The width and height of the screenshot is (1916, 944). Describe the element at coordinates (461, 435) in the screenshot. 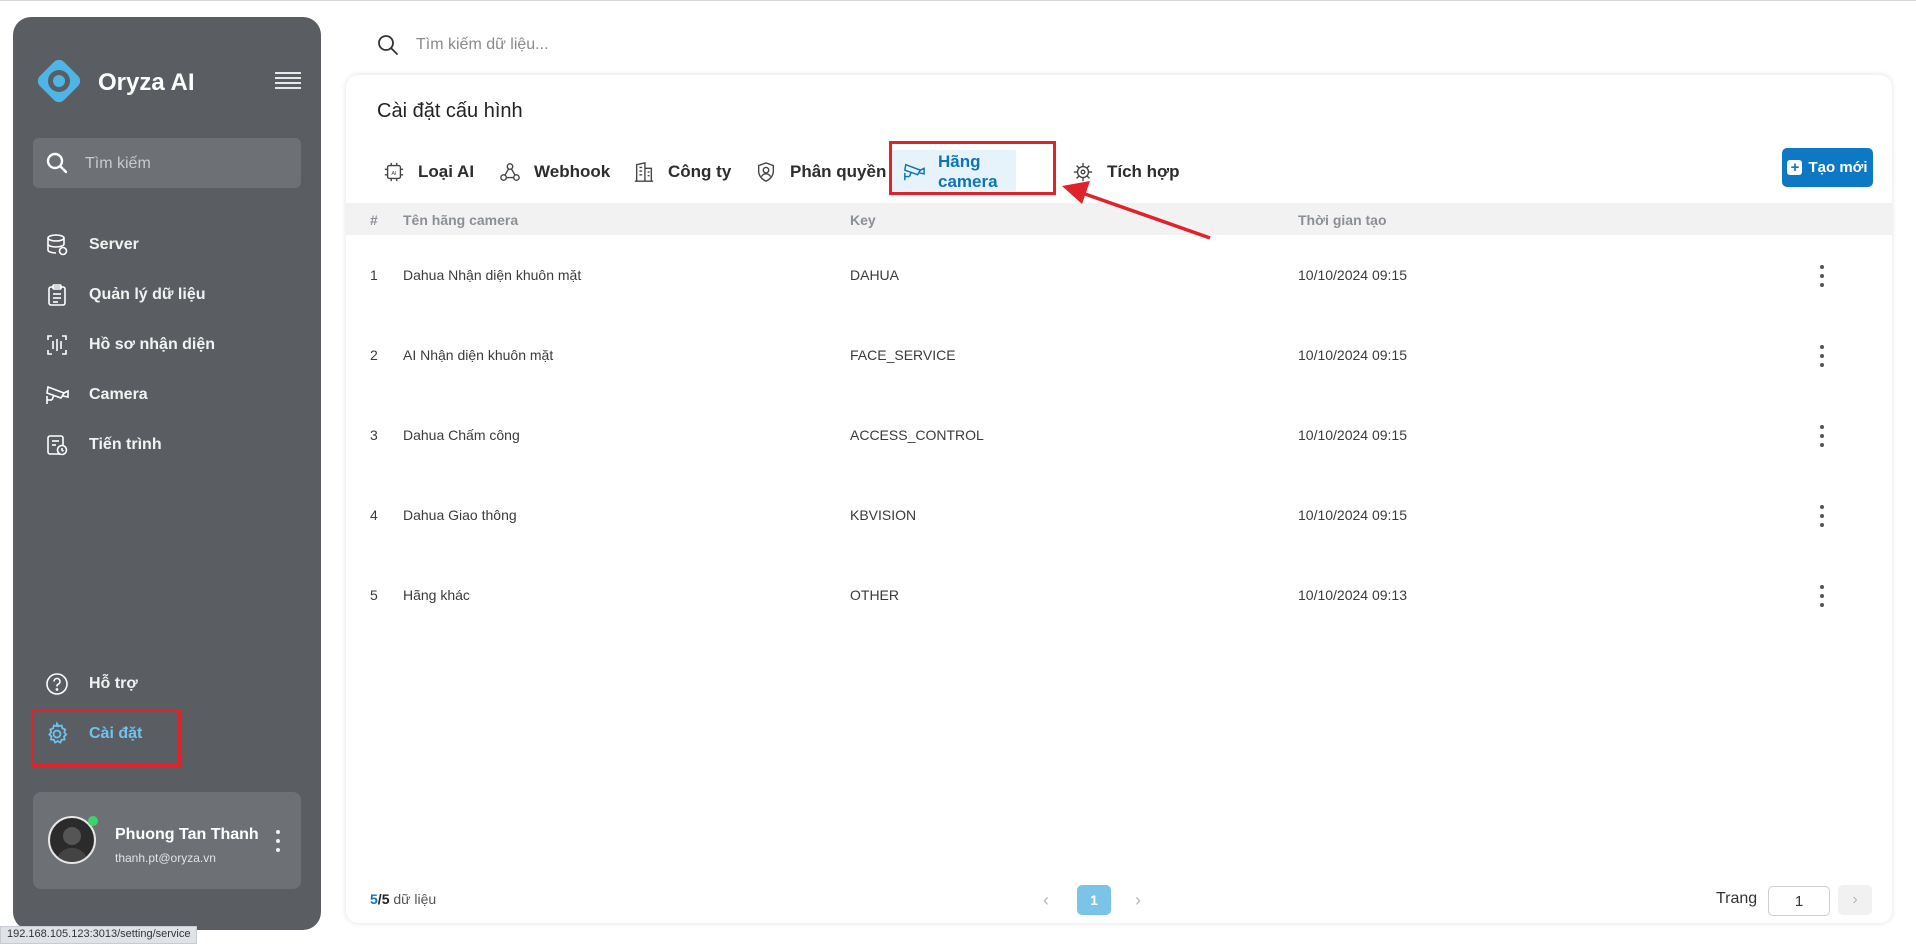

I see `camera-brand-name: Dahua Chấm công` at that location.